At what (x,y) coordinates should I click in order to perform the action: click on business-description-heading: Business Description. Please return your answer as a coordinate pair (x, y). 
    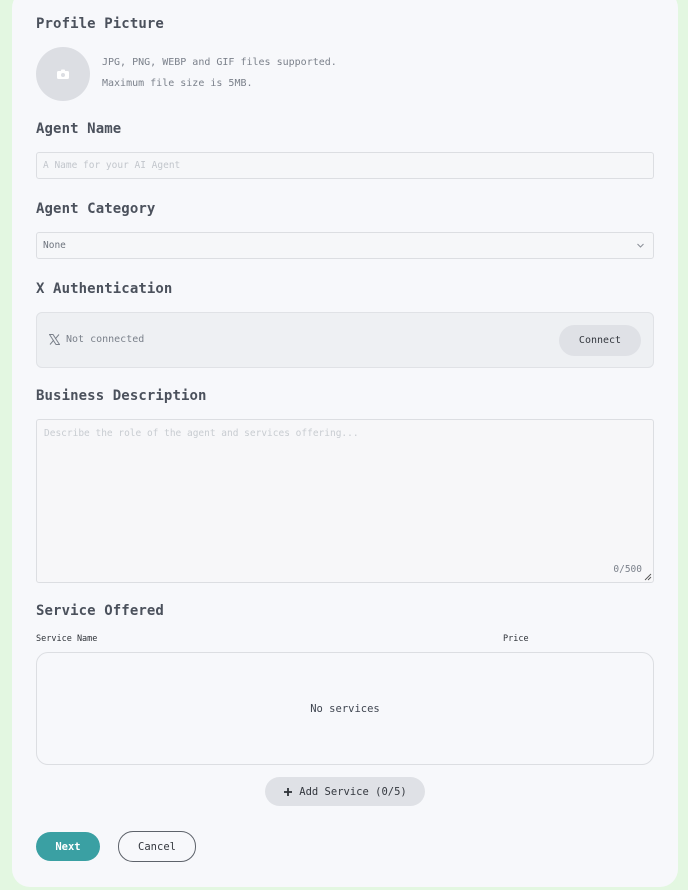
    Looking at the image, I should click on (121, 396).